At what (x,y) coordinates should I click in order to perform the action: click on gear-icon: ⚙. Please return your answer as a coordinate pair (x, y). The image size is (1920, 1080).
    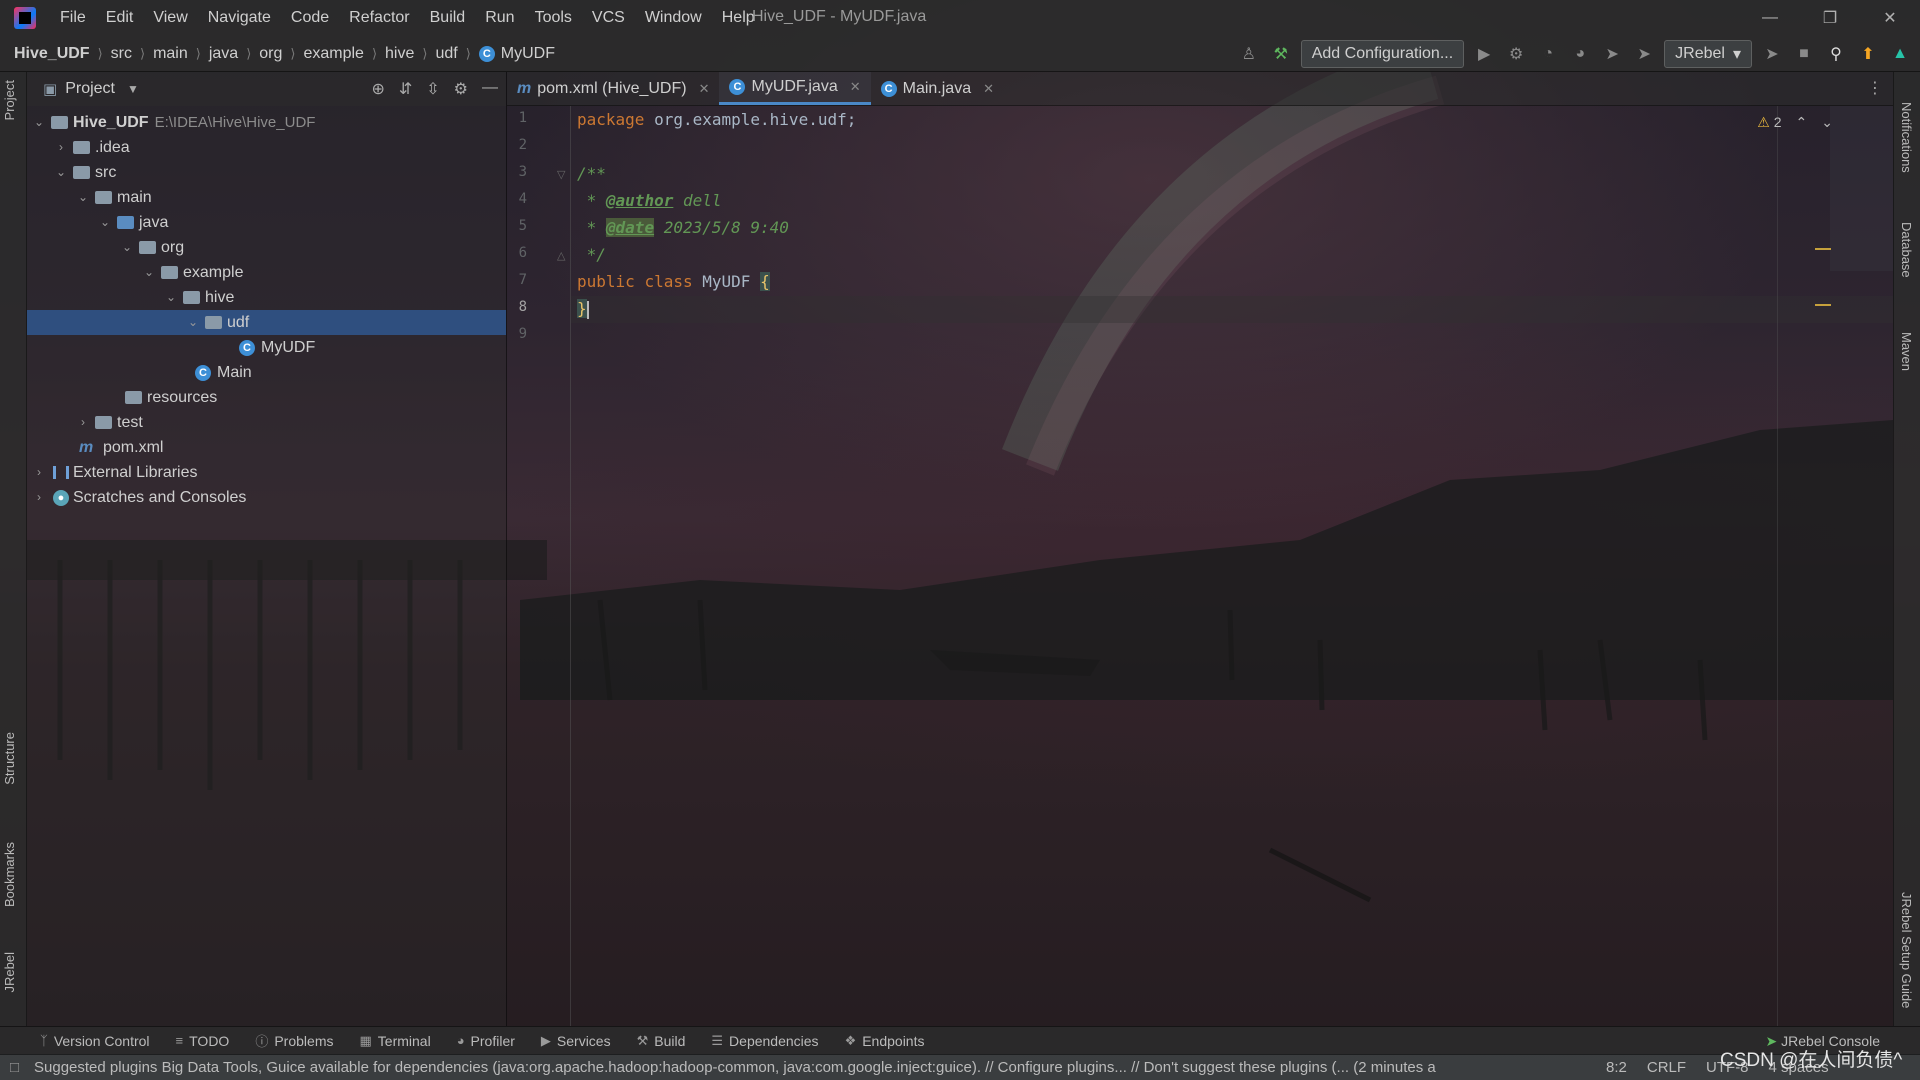
    Looking at the image, I should click on (461, 89).